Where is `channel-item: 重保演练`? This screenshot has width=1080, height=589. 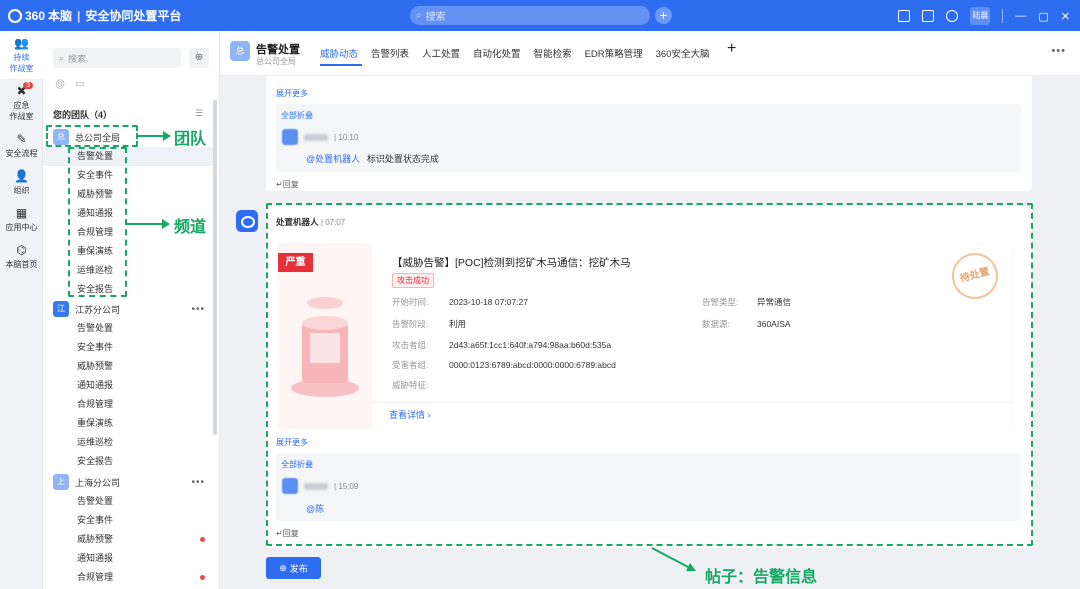
channel-item: 重保演练 is located at coordinates (128, 423).